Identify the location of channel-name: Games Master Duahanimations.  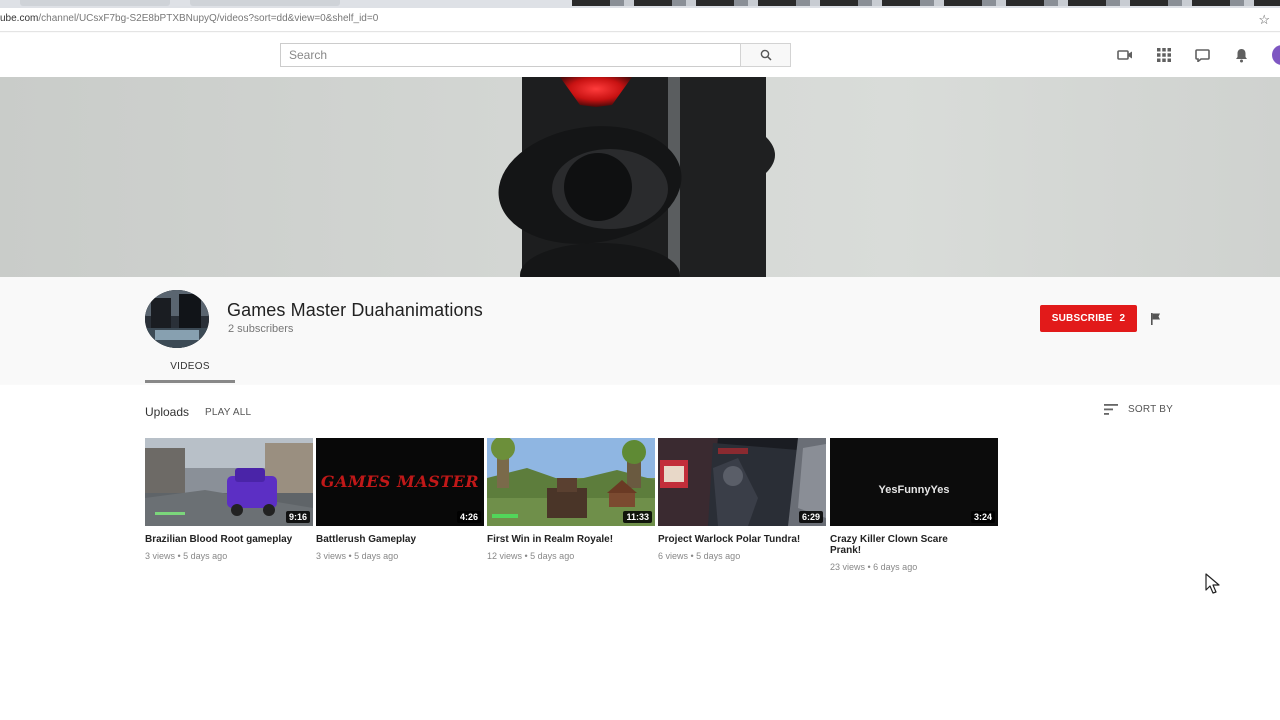
(355, 310).